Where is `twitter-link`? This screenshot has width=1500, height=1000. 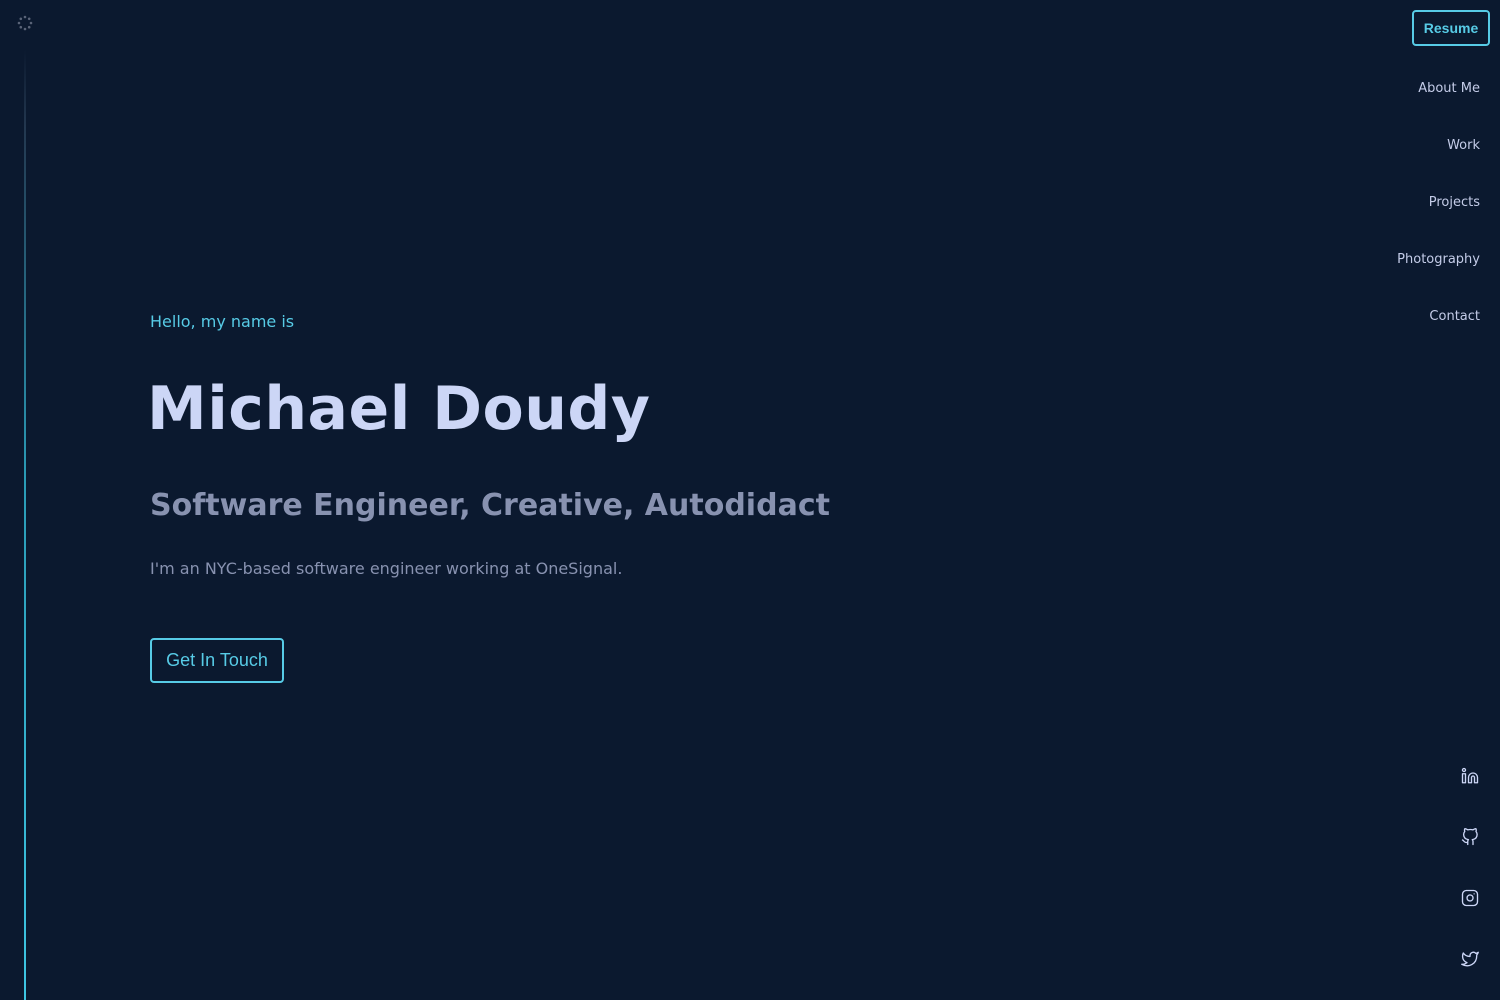
twitter-link is located at coordinates (1470, 959).